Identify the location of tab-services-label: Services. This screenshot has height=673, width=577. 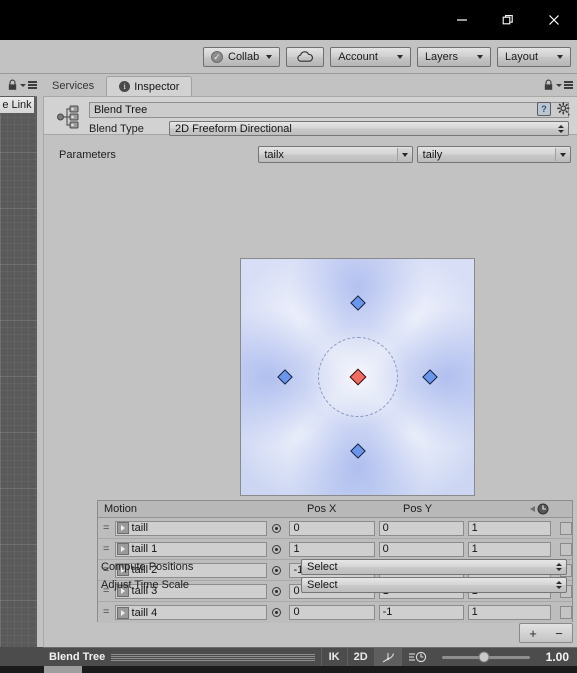
(73, 86).